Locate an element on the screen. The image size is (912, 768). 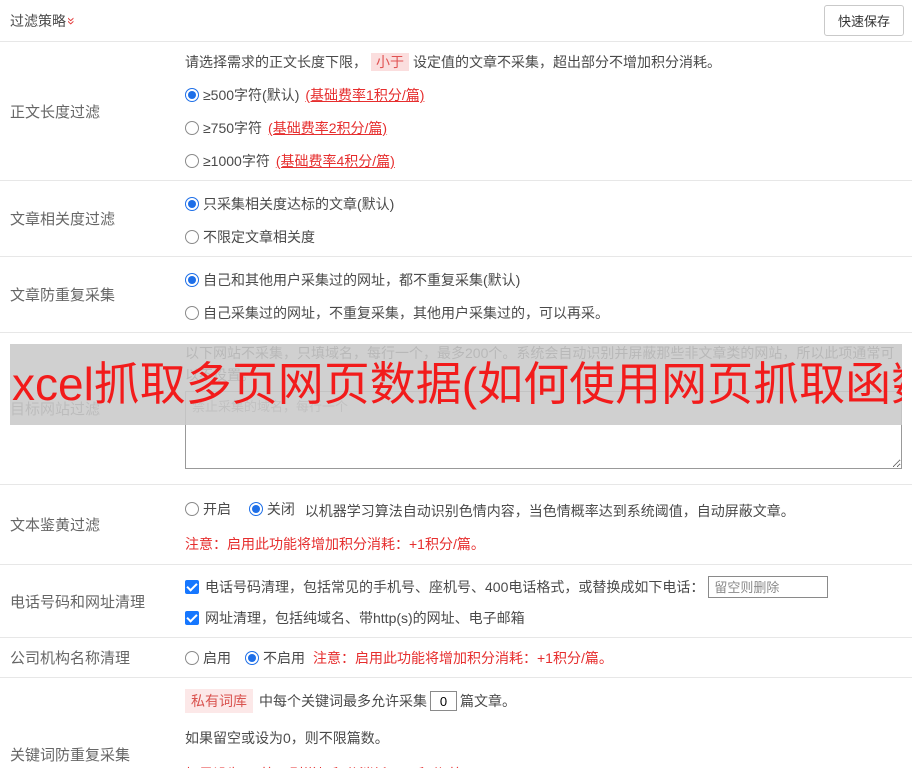
length-option-1000: ≥1000字符 (基础费率4积分/篇) is located at coordinates (543, 161).